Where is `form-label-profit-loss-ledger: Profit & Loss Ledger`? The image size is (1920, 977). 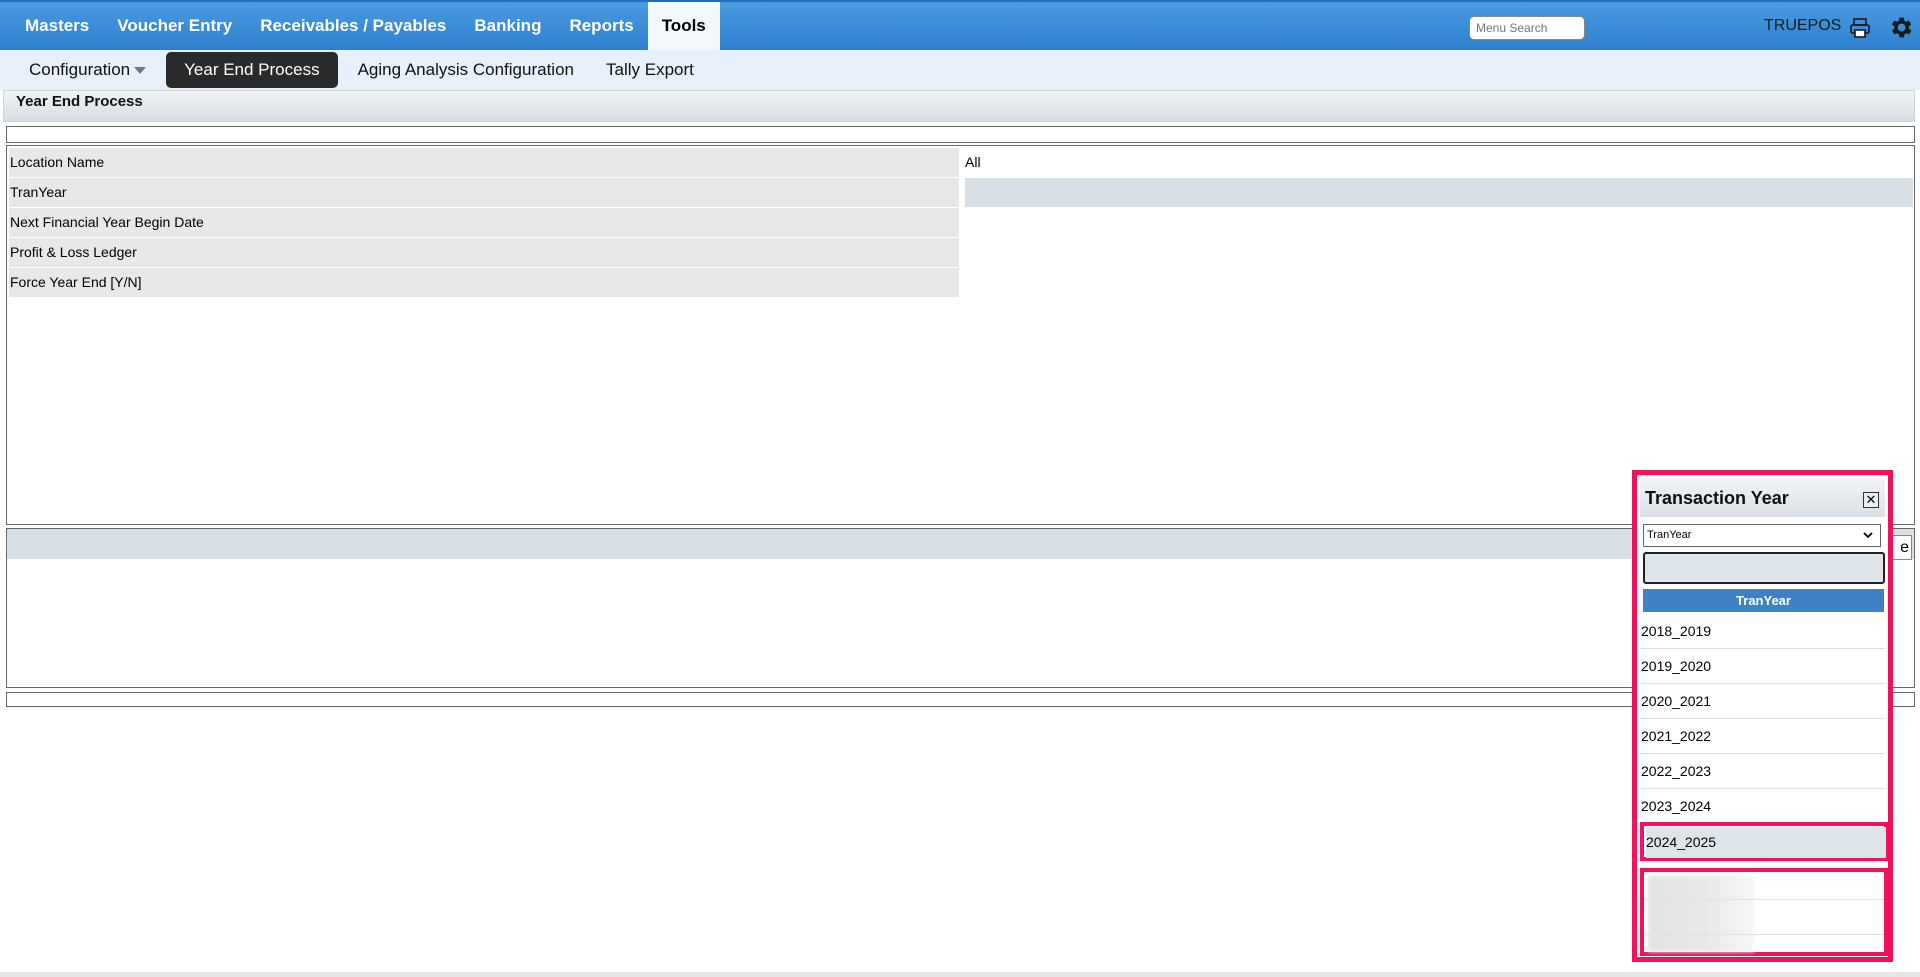 form-label-profit-loss-ledger: Profit & Loss Ledger is located at coordinates (484, 252).